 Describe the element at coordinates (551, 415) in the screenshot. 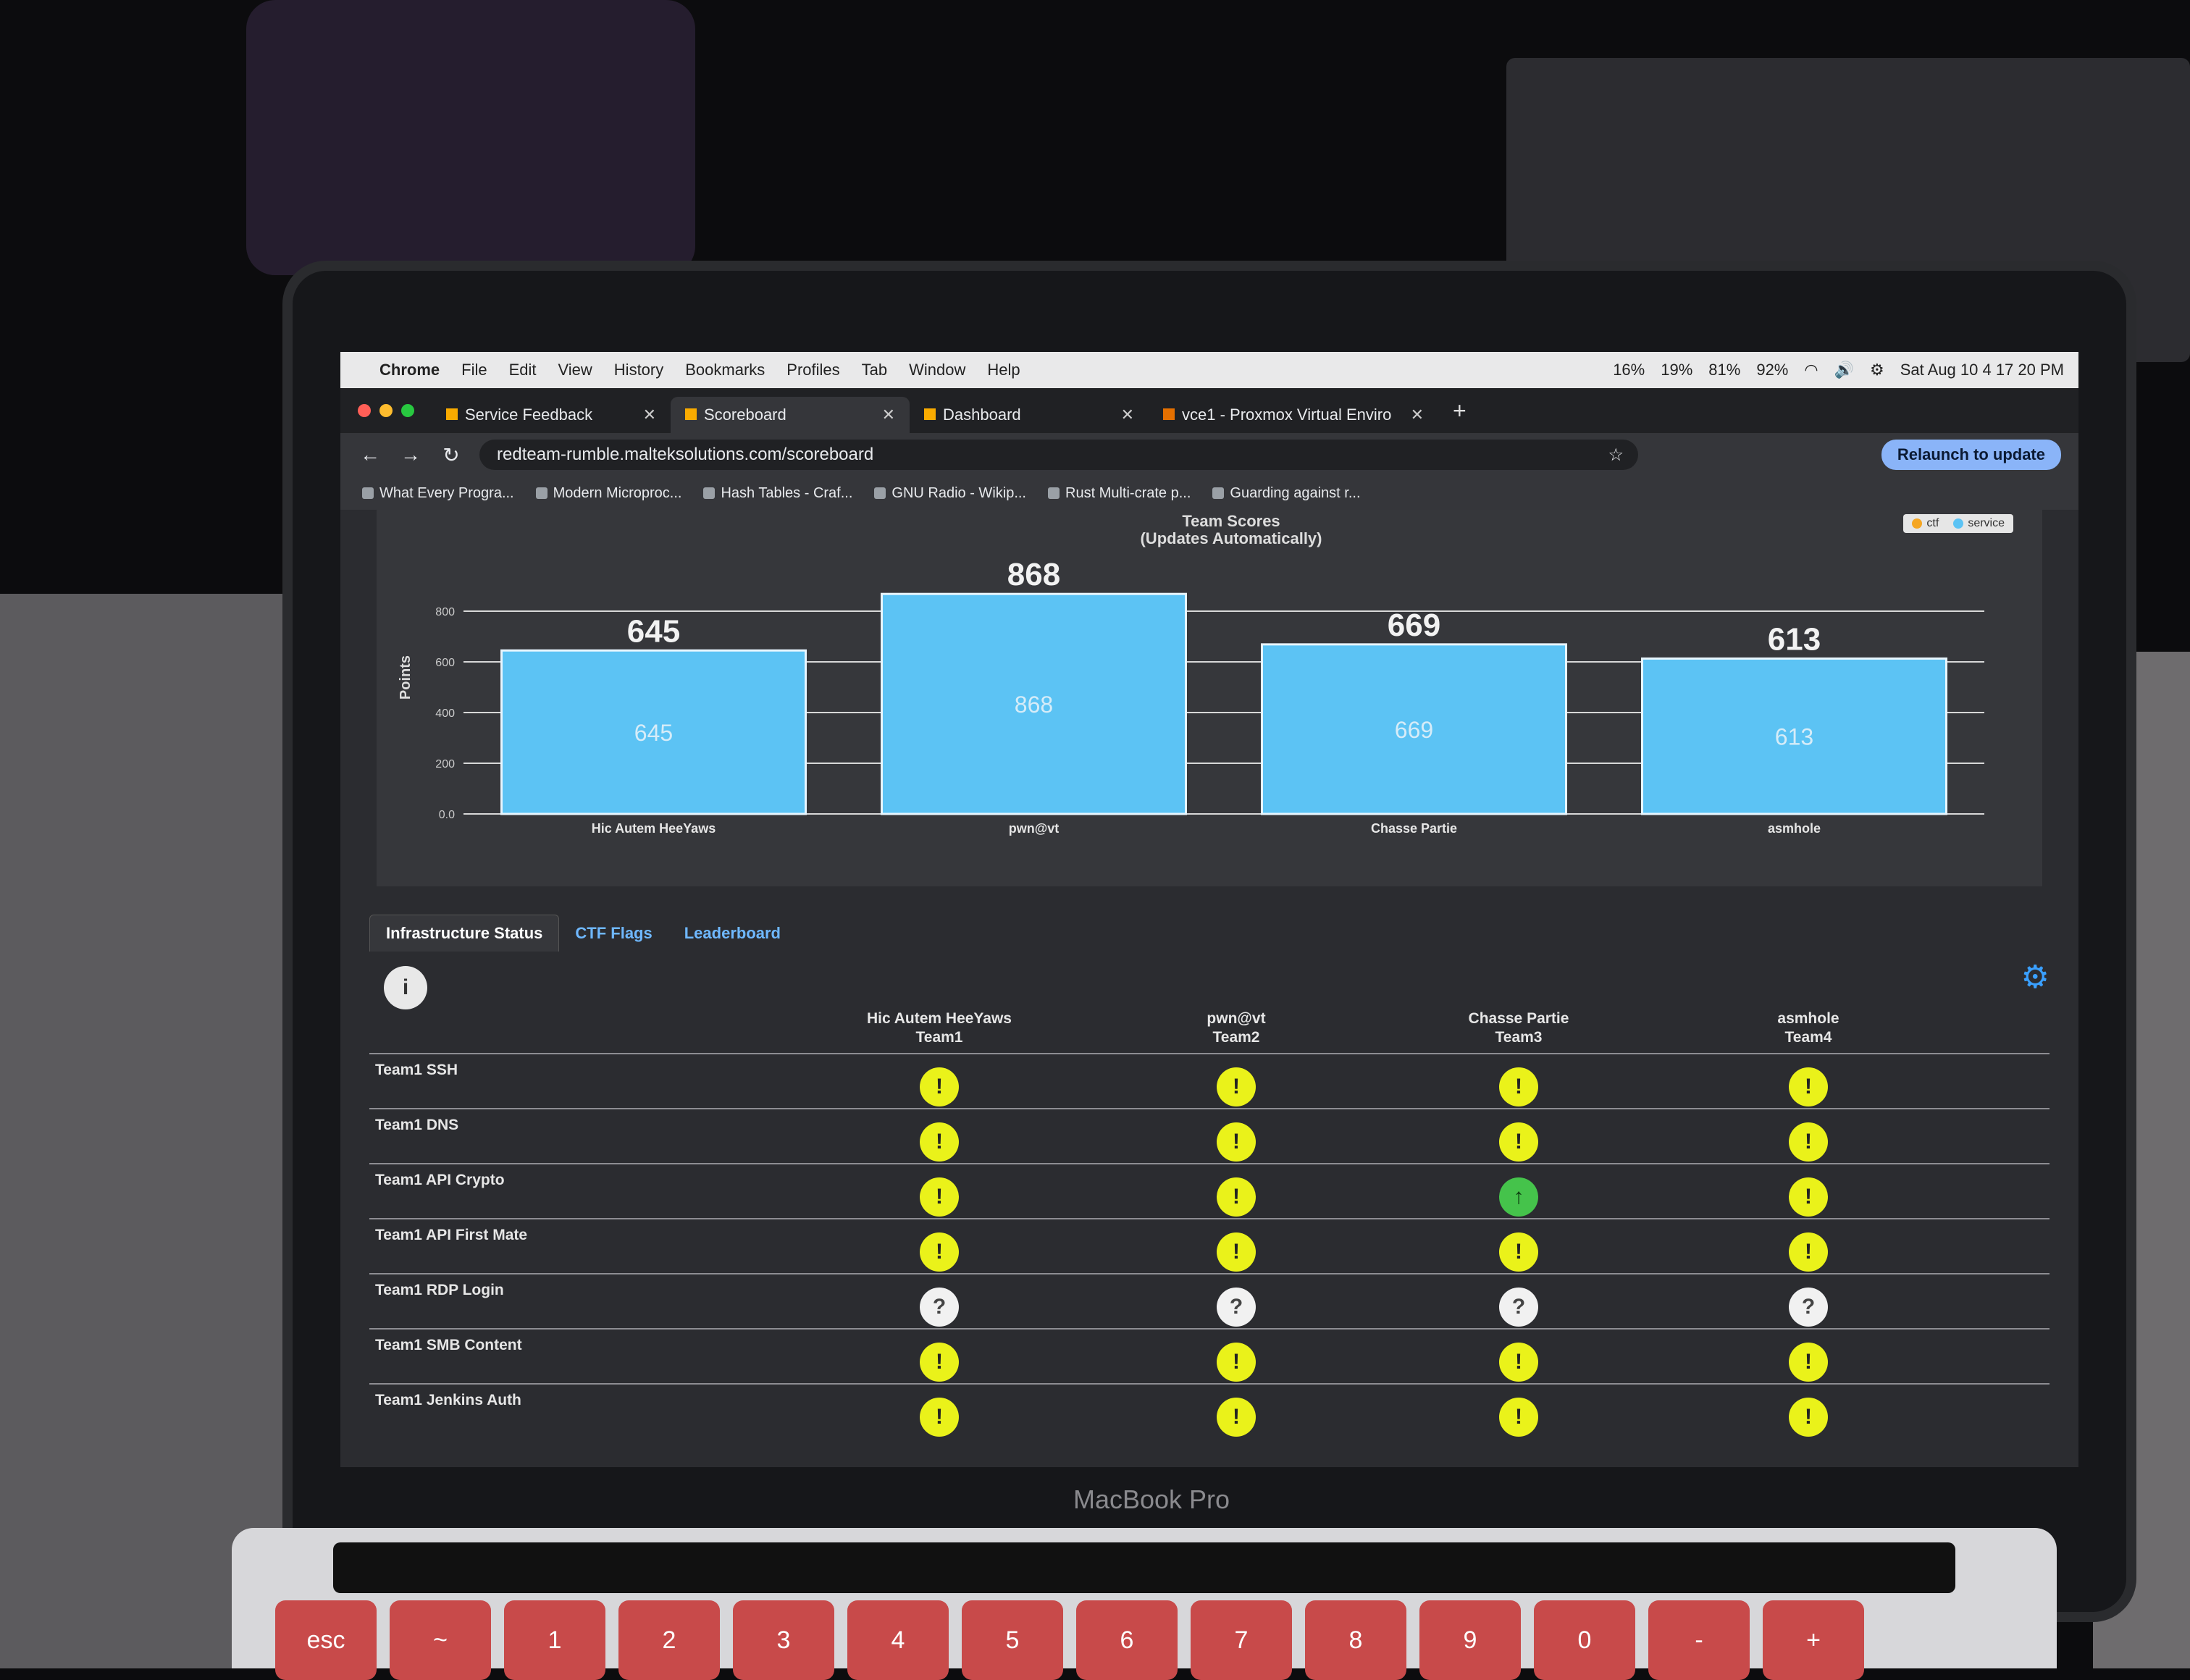

I see `tab-service-feedback: Service Feedback ✕` at that location.